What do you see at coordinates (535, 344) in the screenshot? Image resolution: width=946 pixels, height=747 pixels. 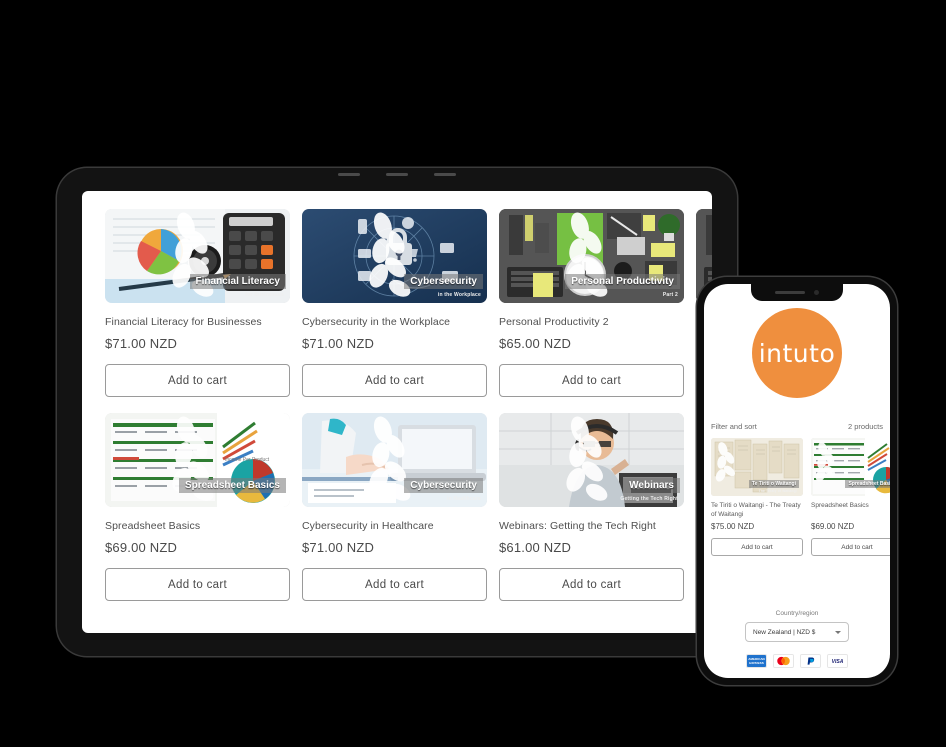 I see `product-price: $65.00 NZD` at bounding box center [535, 344].